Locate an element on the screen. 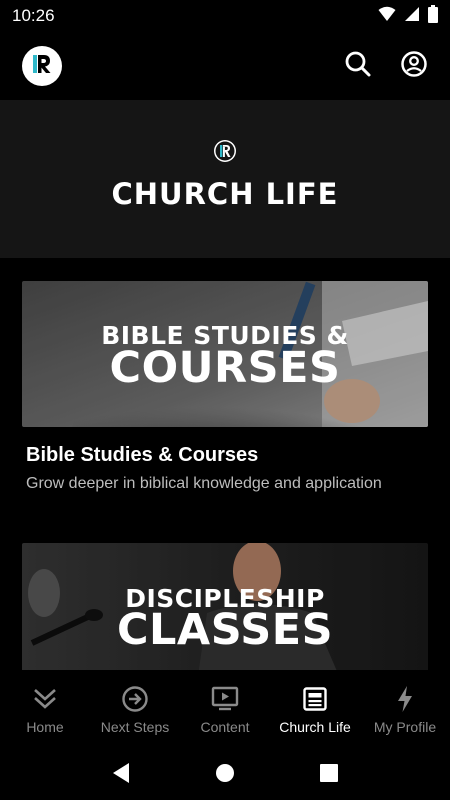 This screenshot has width=450, height=800. card-title: Bible Studies & Courses is located at coordinates (142, 455).